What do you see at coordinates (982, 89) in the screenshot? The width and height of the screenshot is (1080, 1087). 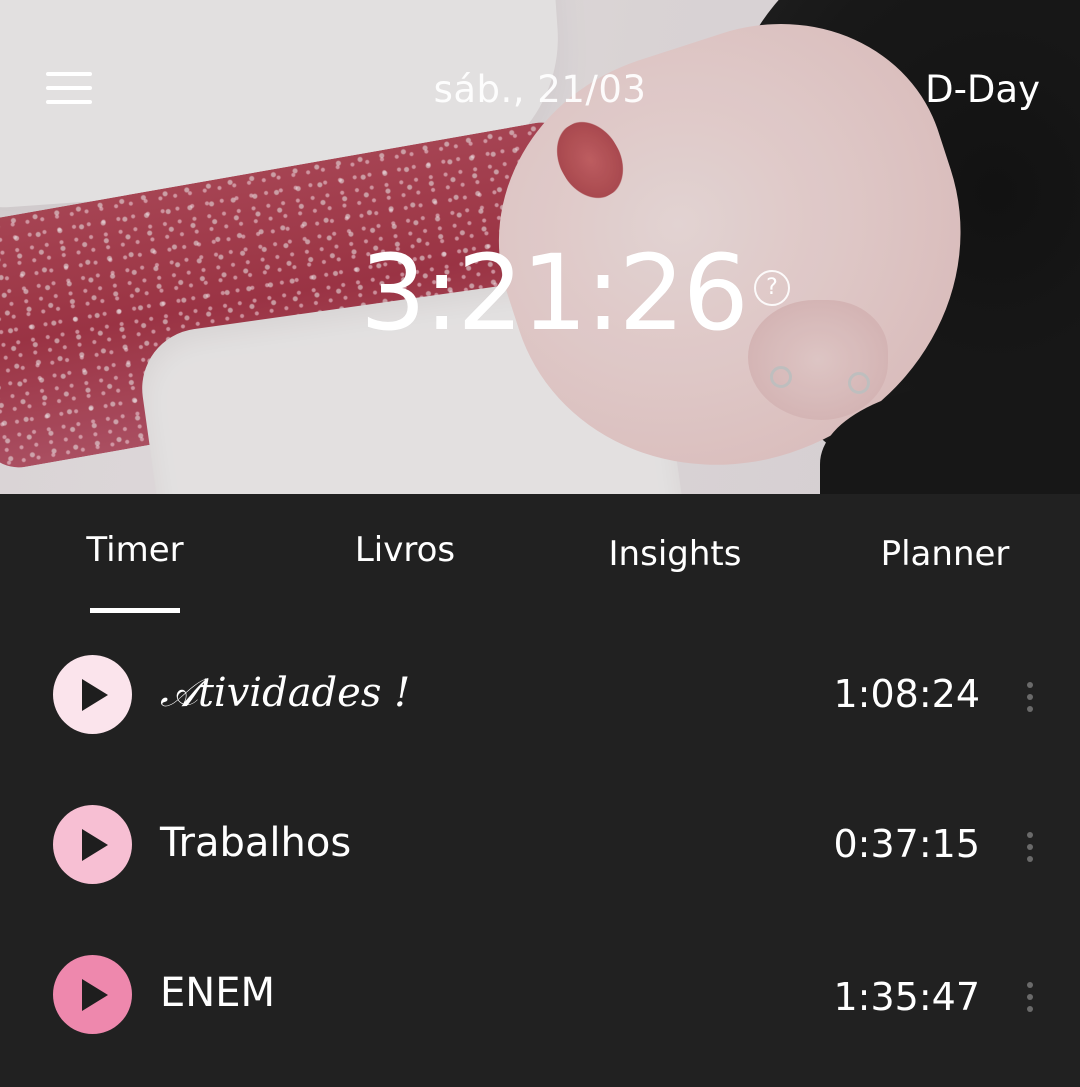 I see `dday-button: D-Day` at bounding box center [982, 89].